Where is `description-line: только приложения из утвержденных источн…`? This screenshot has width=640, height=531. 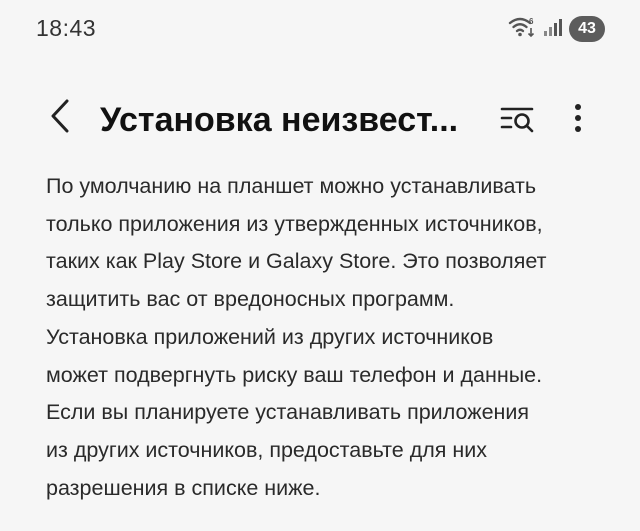 description-line: только приложения из утвержденных источн… is located at coordinates (294, 223).